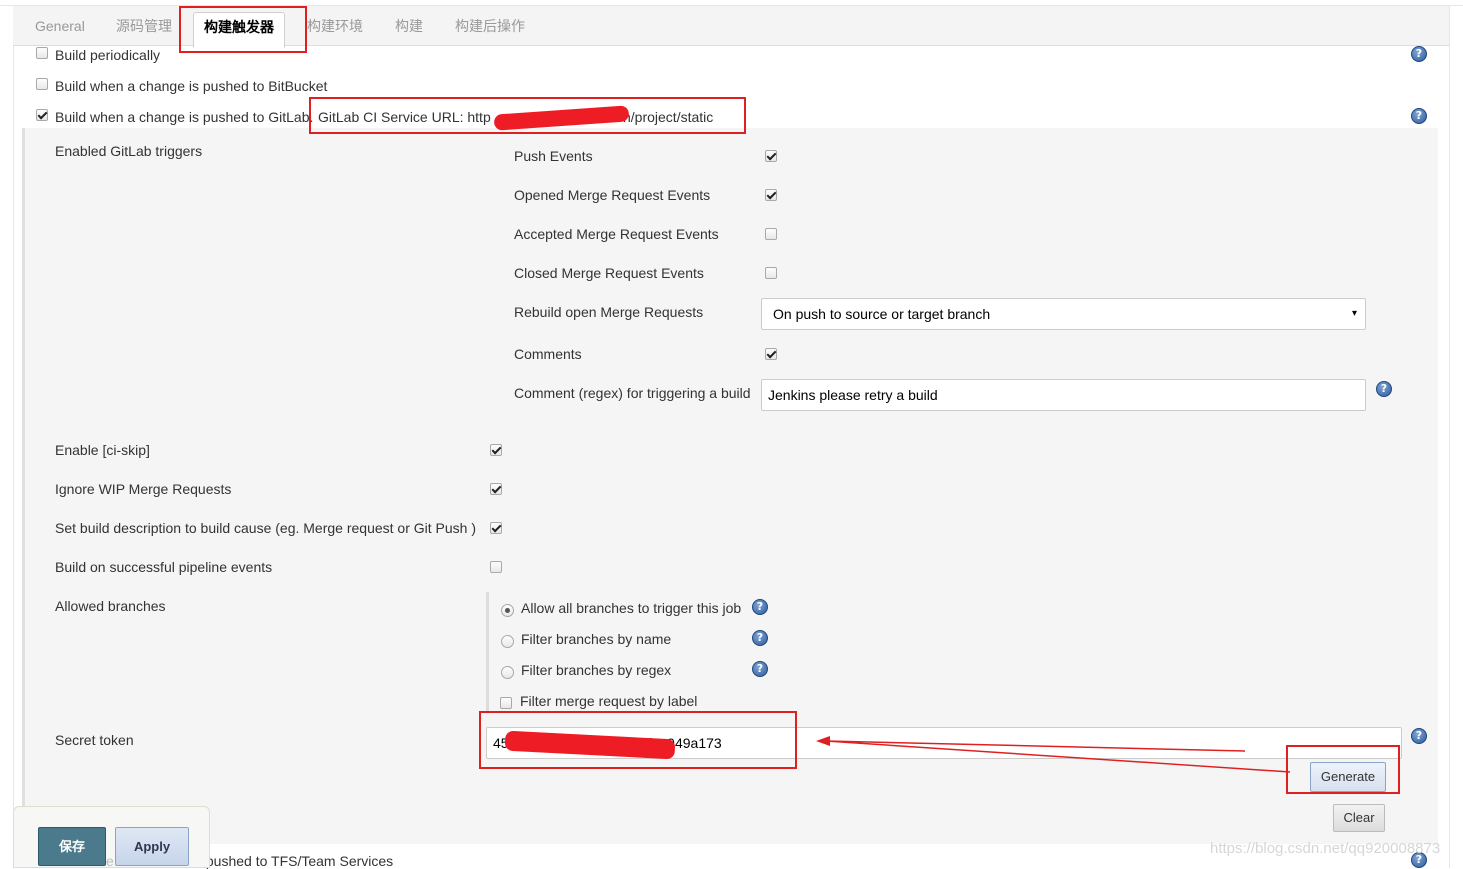  I want to click on annotation-arrow, so click(1053, 754).